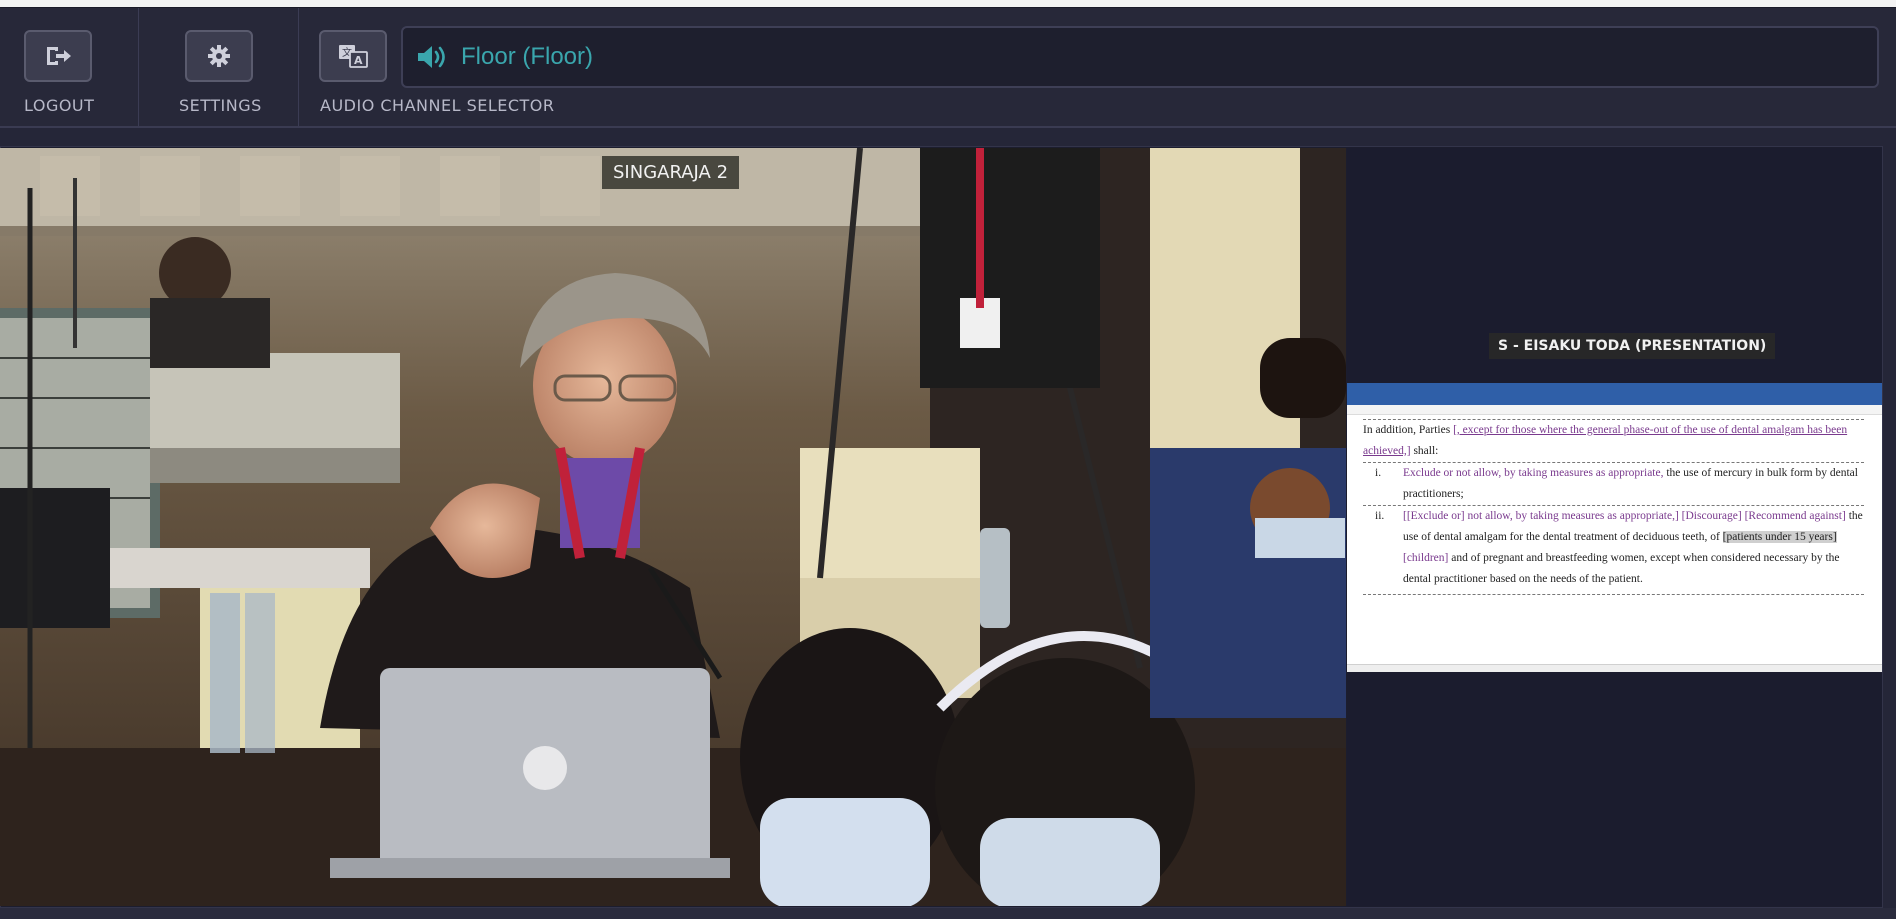 The width and height of the screenshot is (1896, 919). What do you see at coordinates (437, 105) in the screenshot?
I see `audio-channel-label: AUDIO CHANNEL SELECTOR` at bounding box center [437, 105].